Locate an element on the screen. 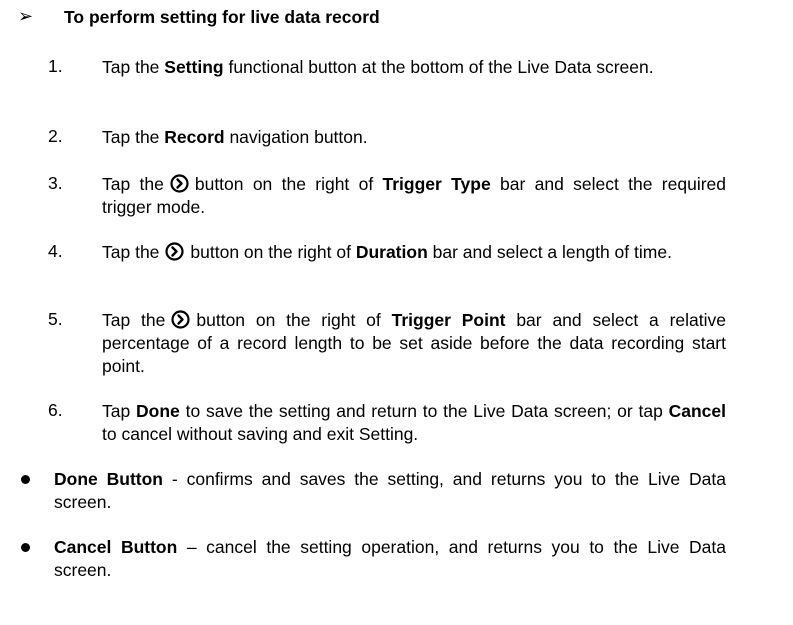  step-number: 6. is located at coordinates (55, 410).